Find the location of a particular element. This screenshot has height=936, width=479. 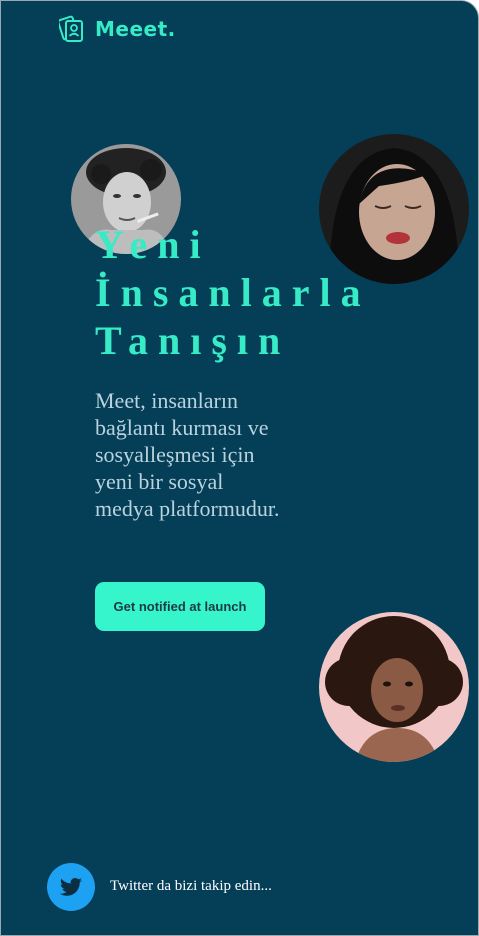

notify-launch-button: Get notified at launch is located at coordinates (180, 606).